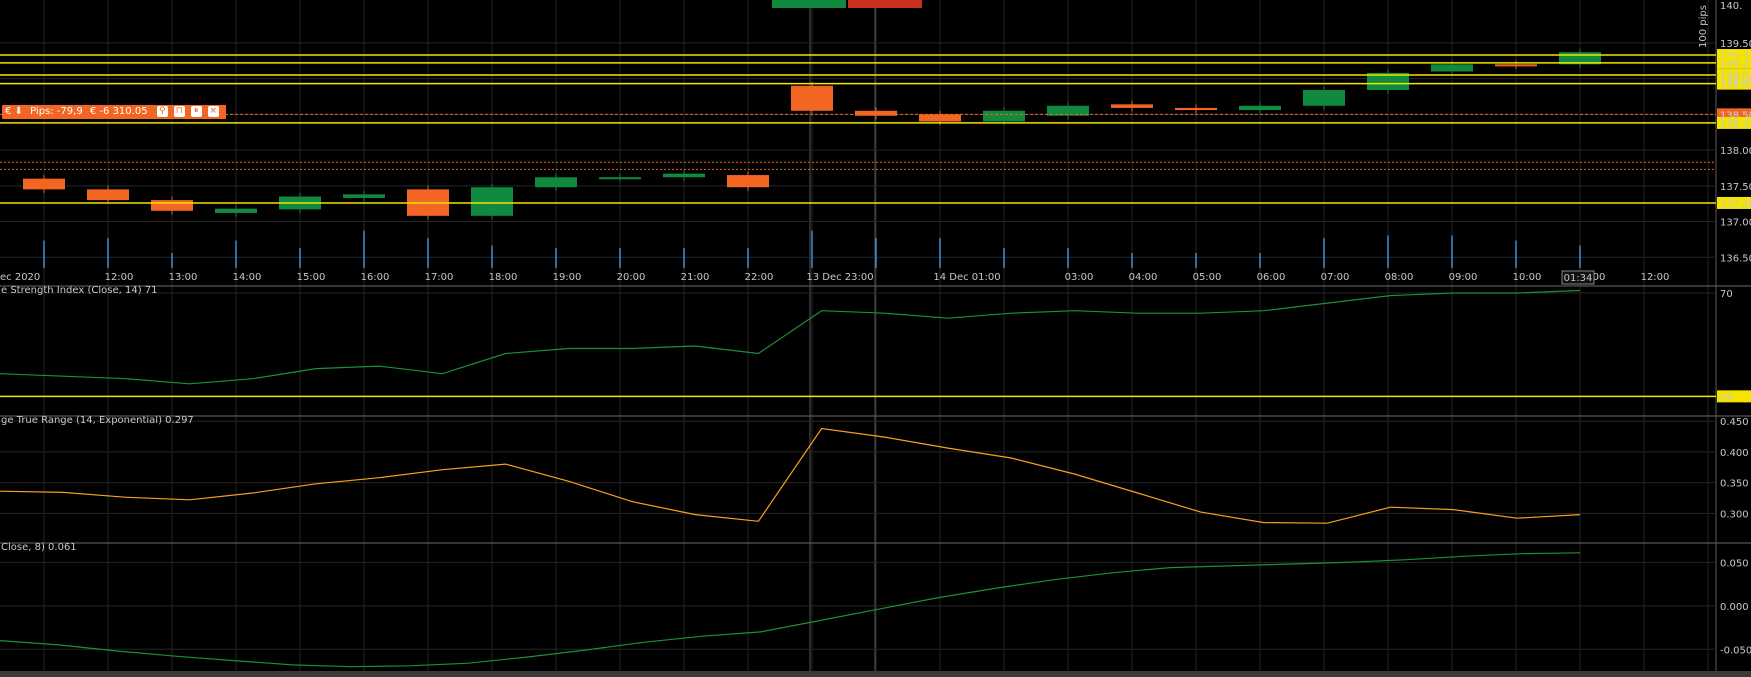 This screenshot has height=677, width=1751. What do you see at coordinates (1079, 277) in the screenshot?
I see `time-tick-label: 03:00` at bounding box center [1079, 277].